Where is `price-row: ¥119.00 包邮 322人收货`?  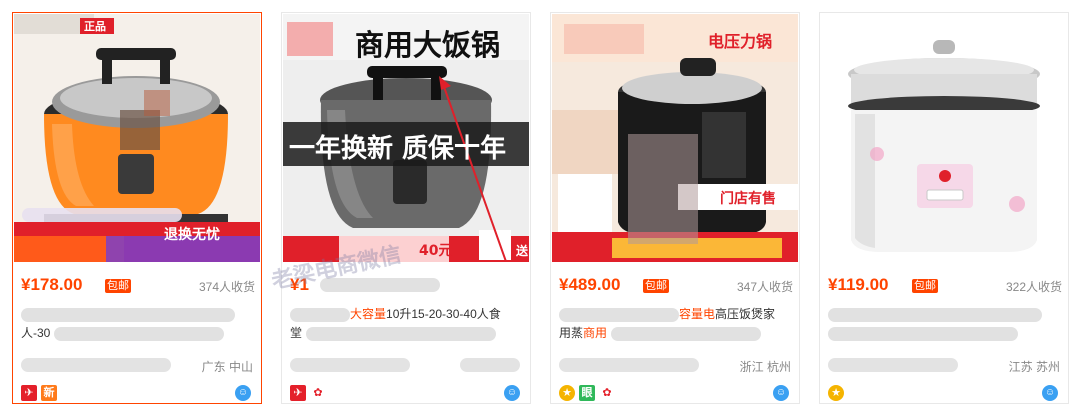
price-row: ¥119.00 包邮 322人收货 is located at coordinates (945, 286).